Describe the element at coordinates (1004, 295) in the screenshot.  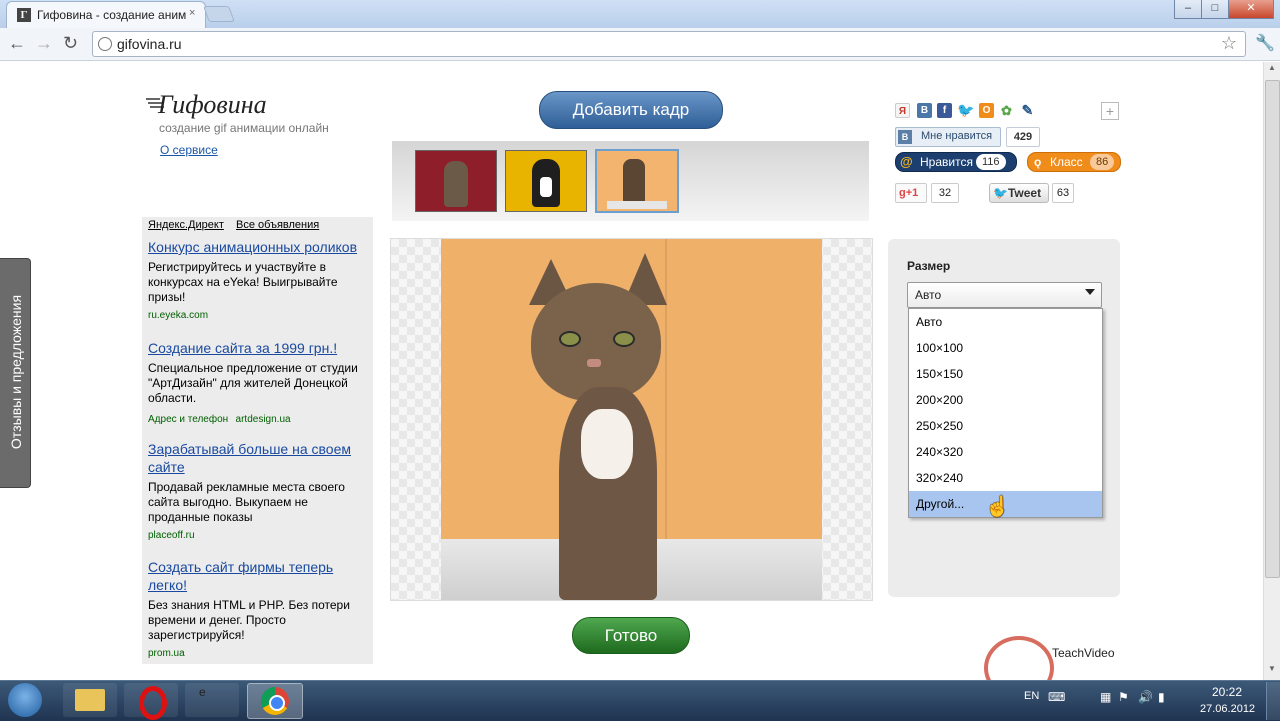
I see `size-select: Авто` at that location.